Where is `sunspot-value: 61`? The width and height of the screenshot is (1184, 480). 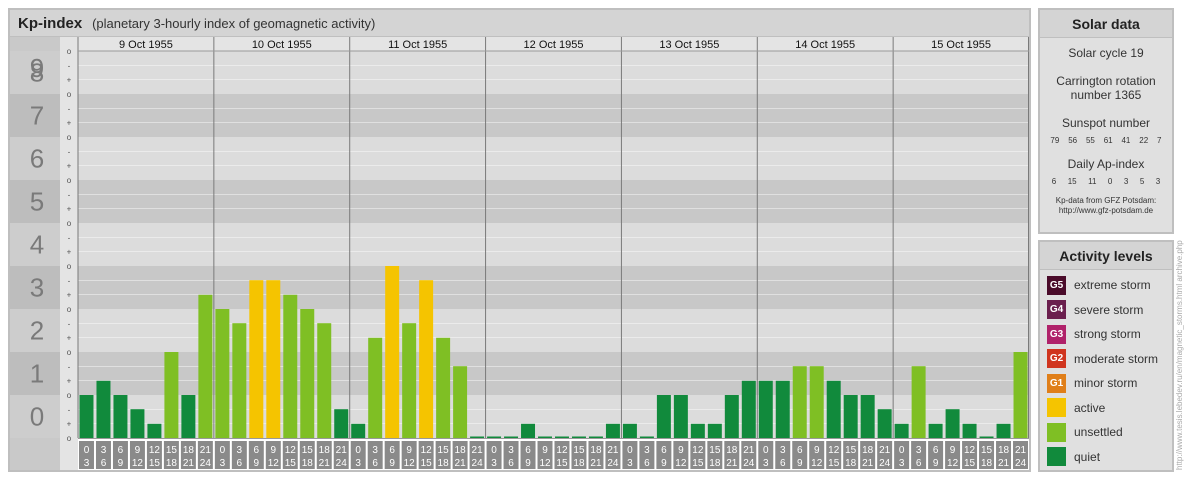
sunspot-value: 61 is located at coordinates (1108, 140).